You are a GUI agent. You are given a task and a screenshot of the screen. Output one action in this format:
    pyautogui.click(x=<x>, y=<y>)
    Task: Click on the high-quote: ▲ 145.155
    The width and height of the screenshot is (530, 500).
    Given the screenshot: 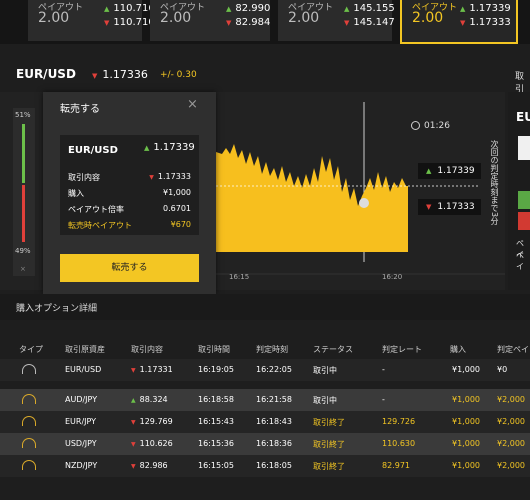 What is the action you would take?
    pyautogui.click(x=369, y=8)
    